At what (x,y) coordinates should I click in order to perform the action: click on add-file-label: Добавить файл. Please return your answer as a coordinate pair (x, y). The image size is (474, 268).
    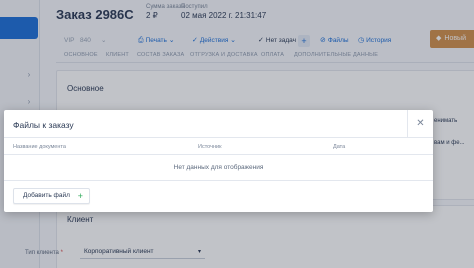
    Looking at the image, I should click on (46, 195).